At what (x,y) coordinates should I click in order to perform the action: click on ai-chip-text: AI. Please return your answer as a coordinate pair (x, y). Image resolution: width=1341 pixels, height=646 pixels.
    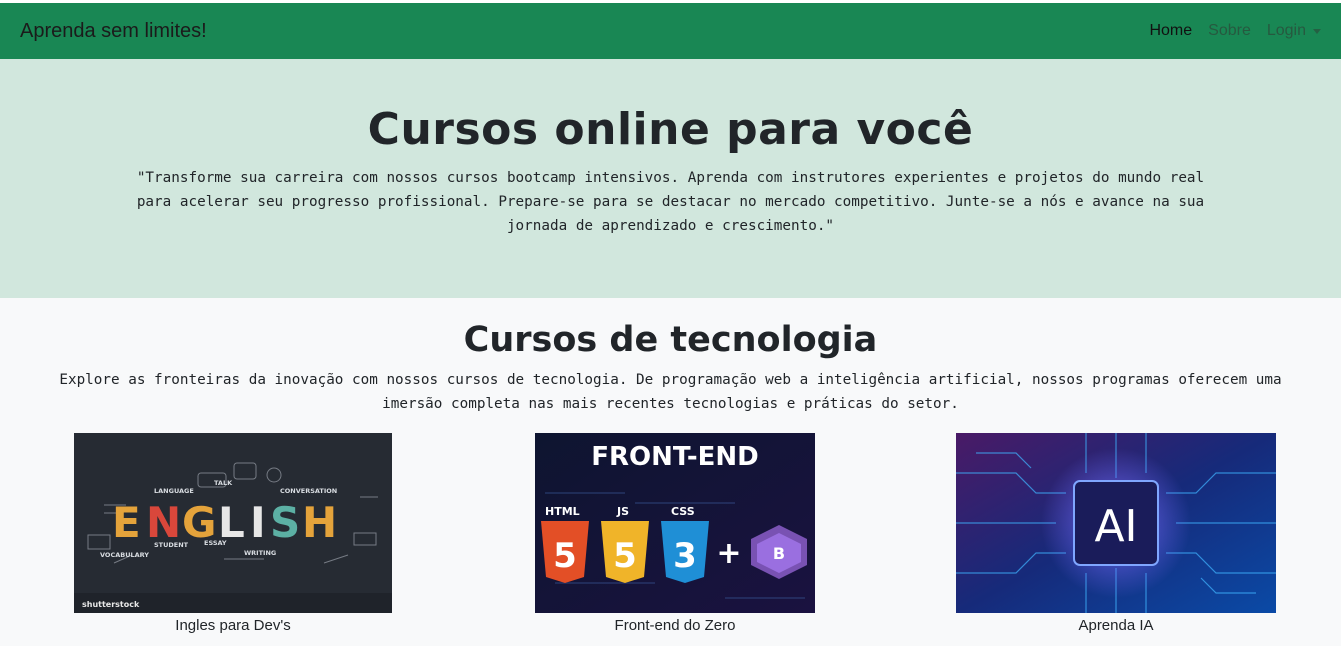
    Looking at the image, I should click on (1115, 526).